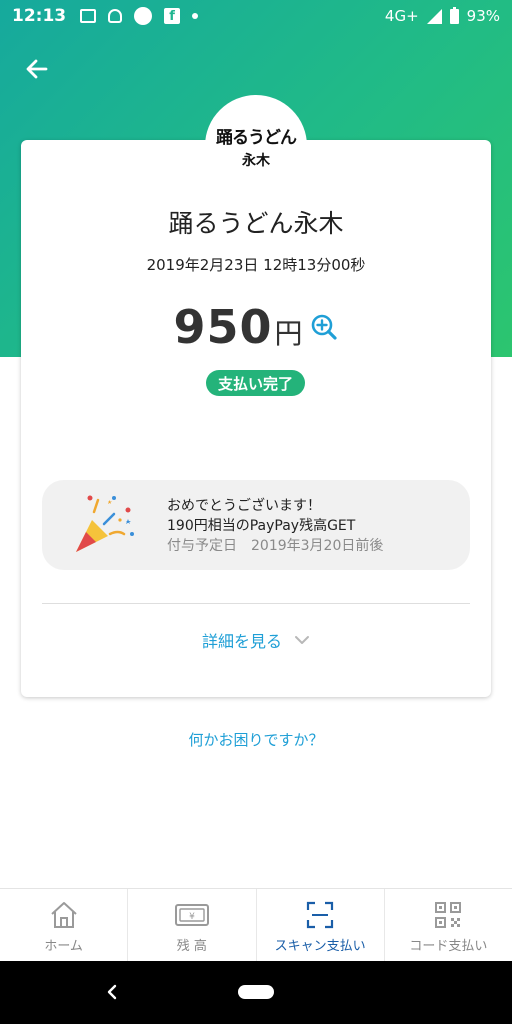 This screenshot has height=1024, width=512. I want to click on tab-home: ホーム, so click(64, 925).